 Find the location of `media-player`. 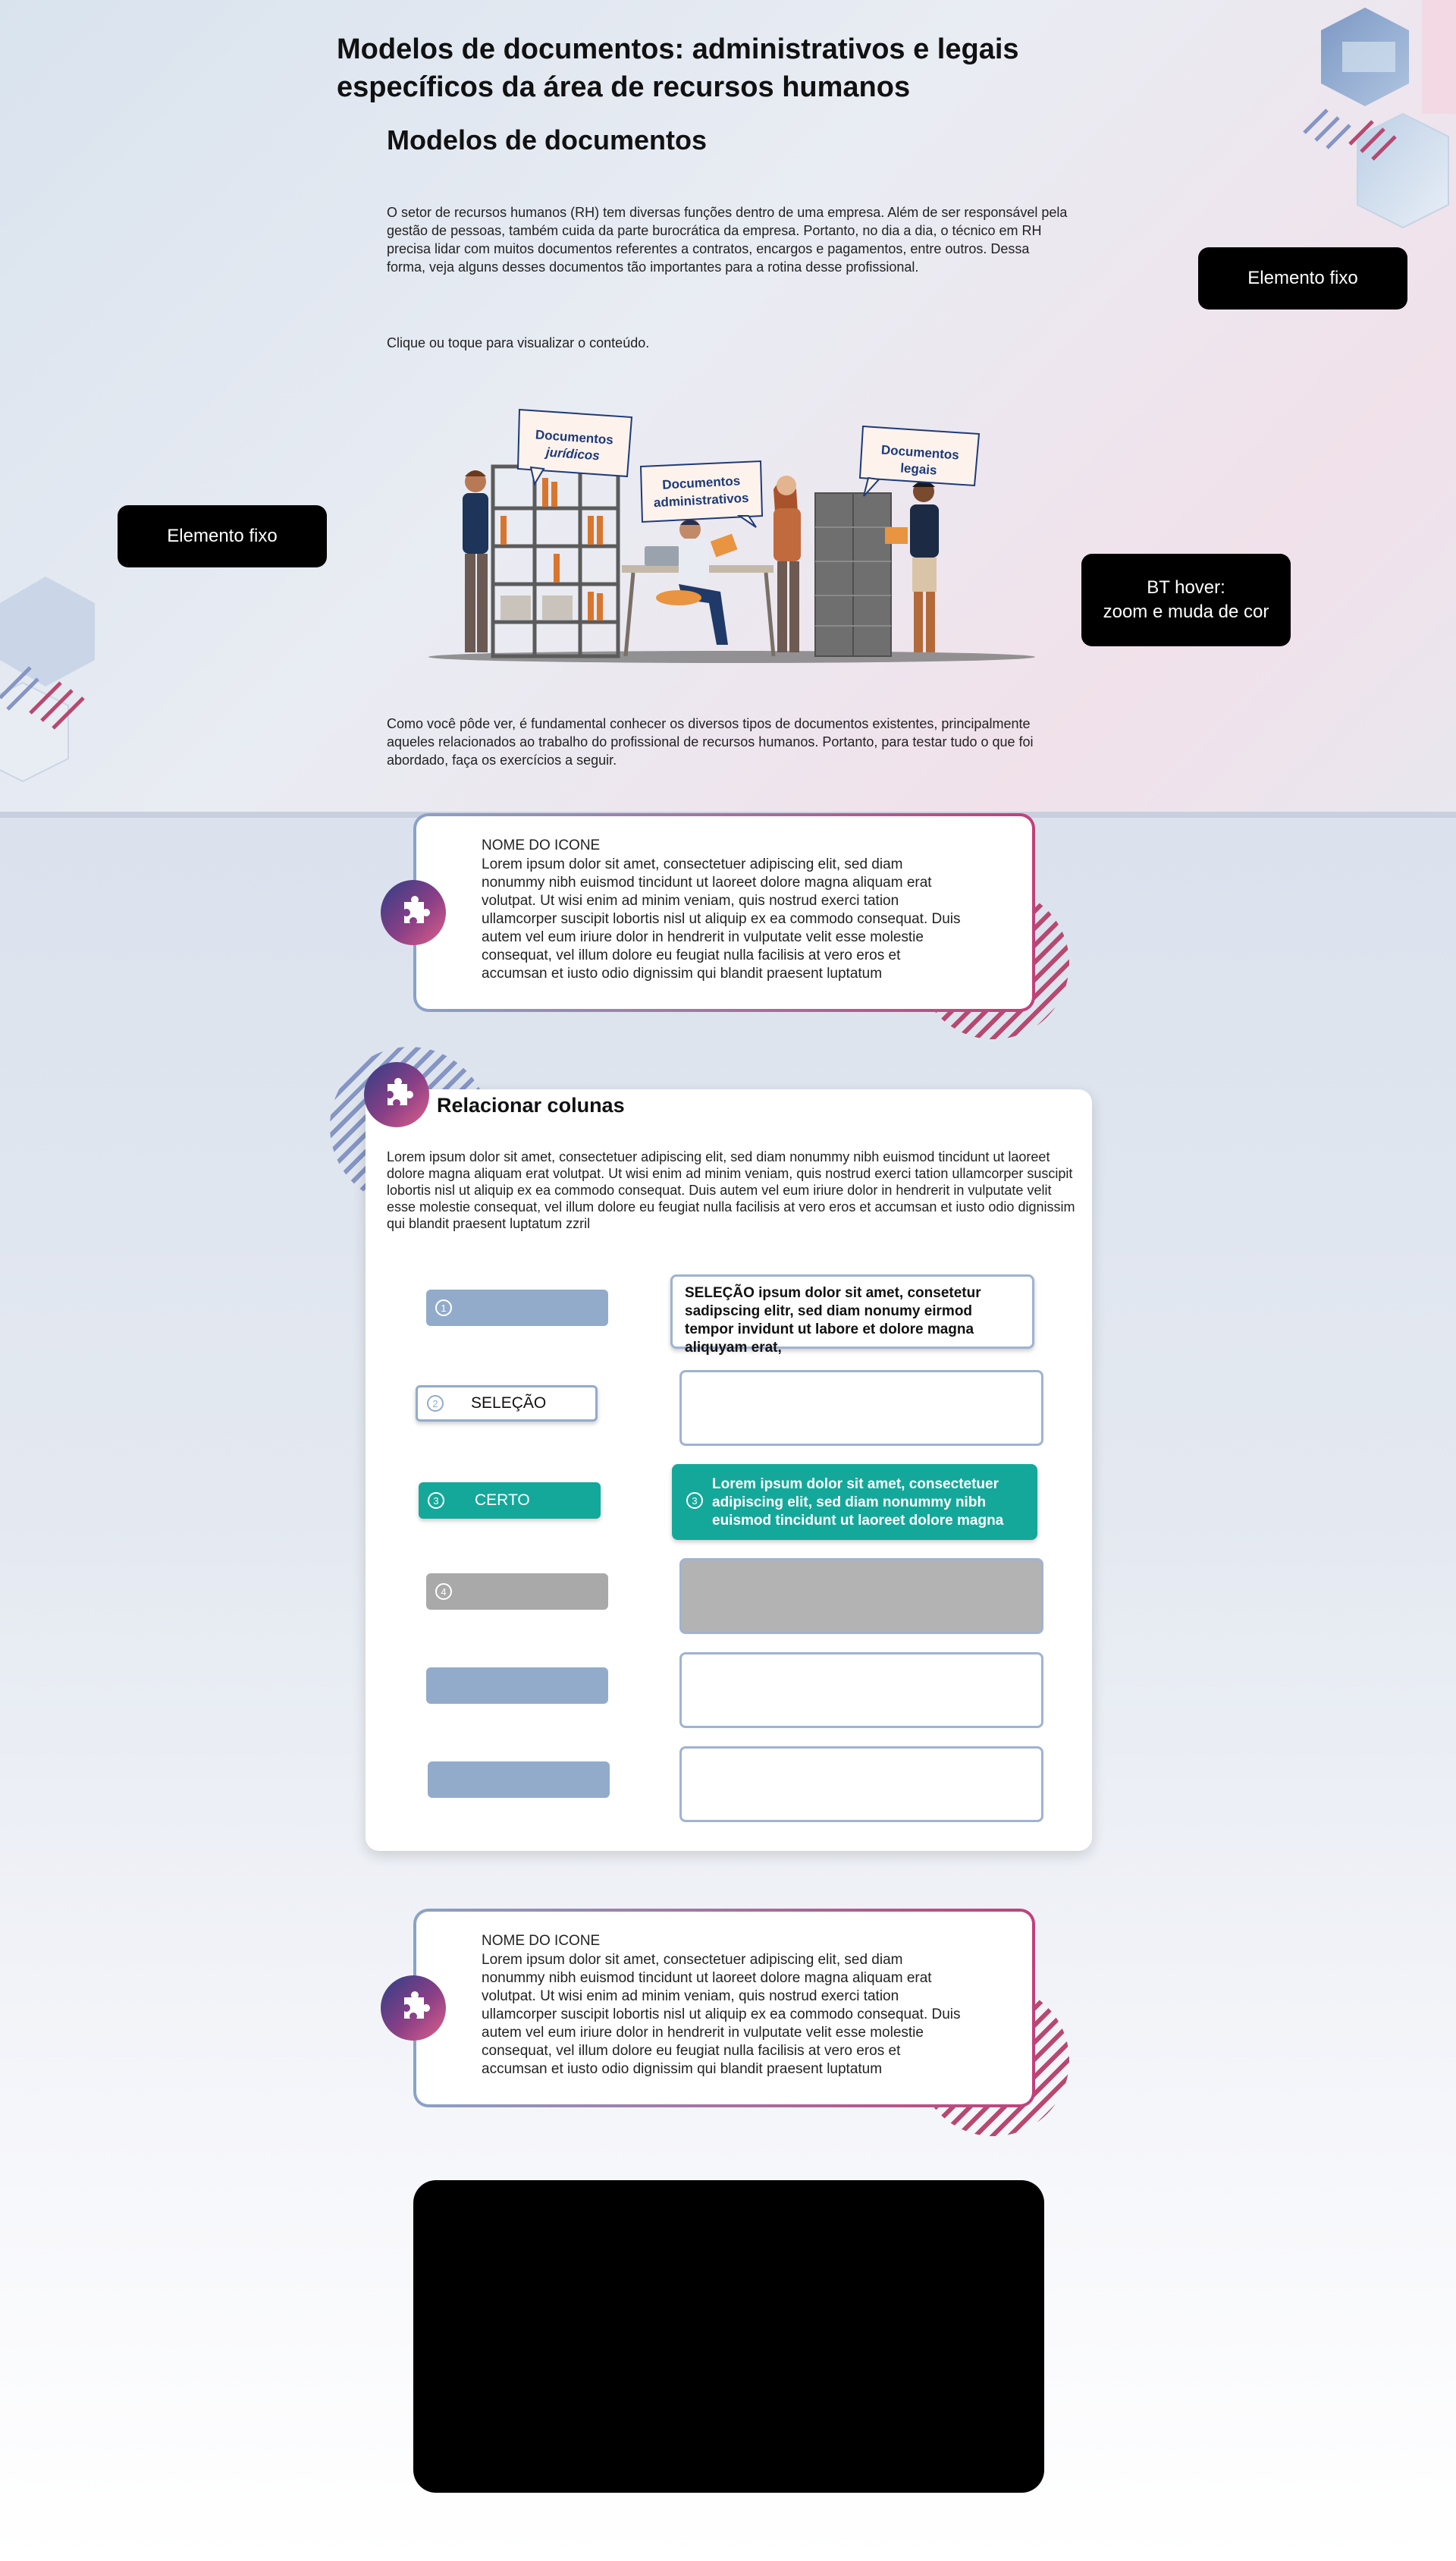

media-player is located at coordinates (728, 2336).